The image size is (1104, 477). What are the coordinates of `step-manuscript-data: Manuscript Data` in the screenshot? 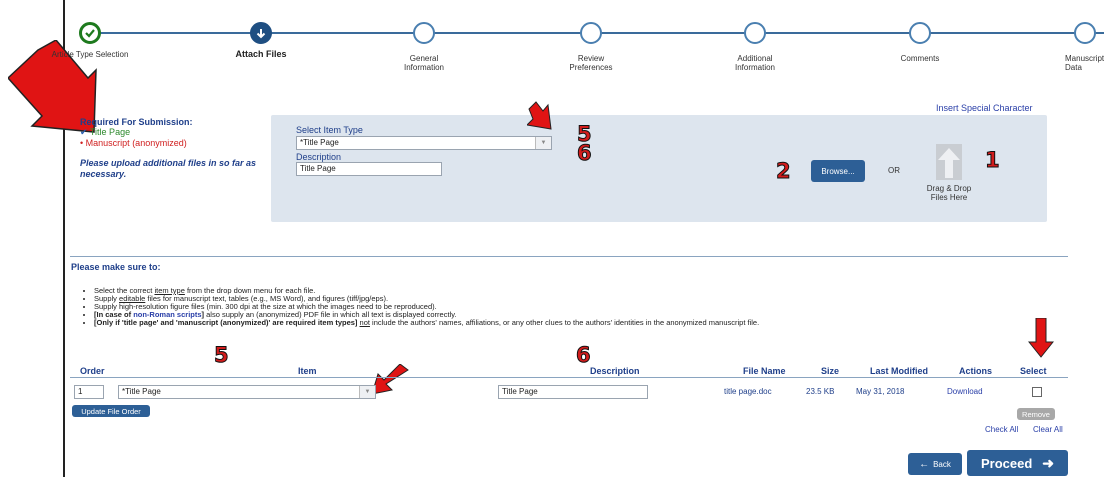 It's located at (1069, 47).